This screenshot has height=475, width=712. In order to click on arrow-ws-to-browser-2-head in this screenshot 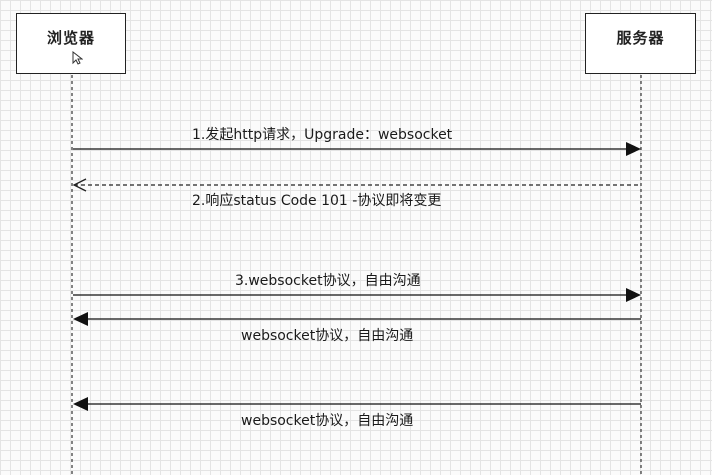, I will do `click(80, 404)`.